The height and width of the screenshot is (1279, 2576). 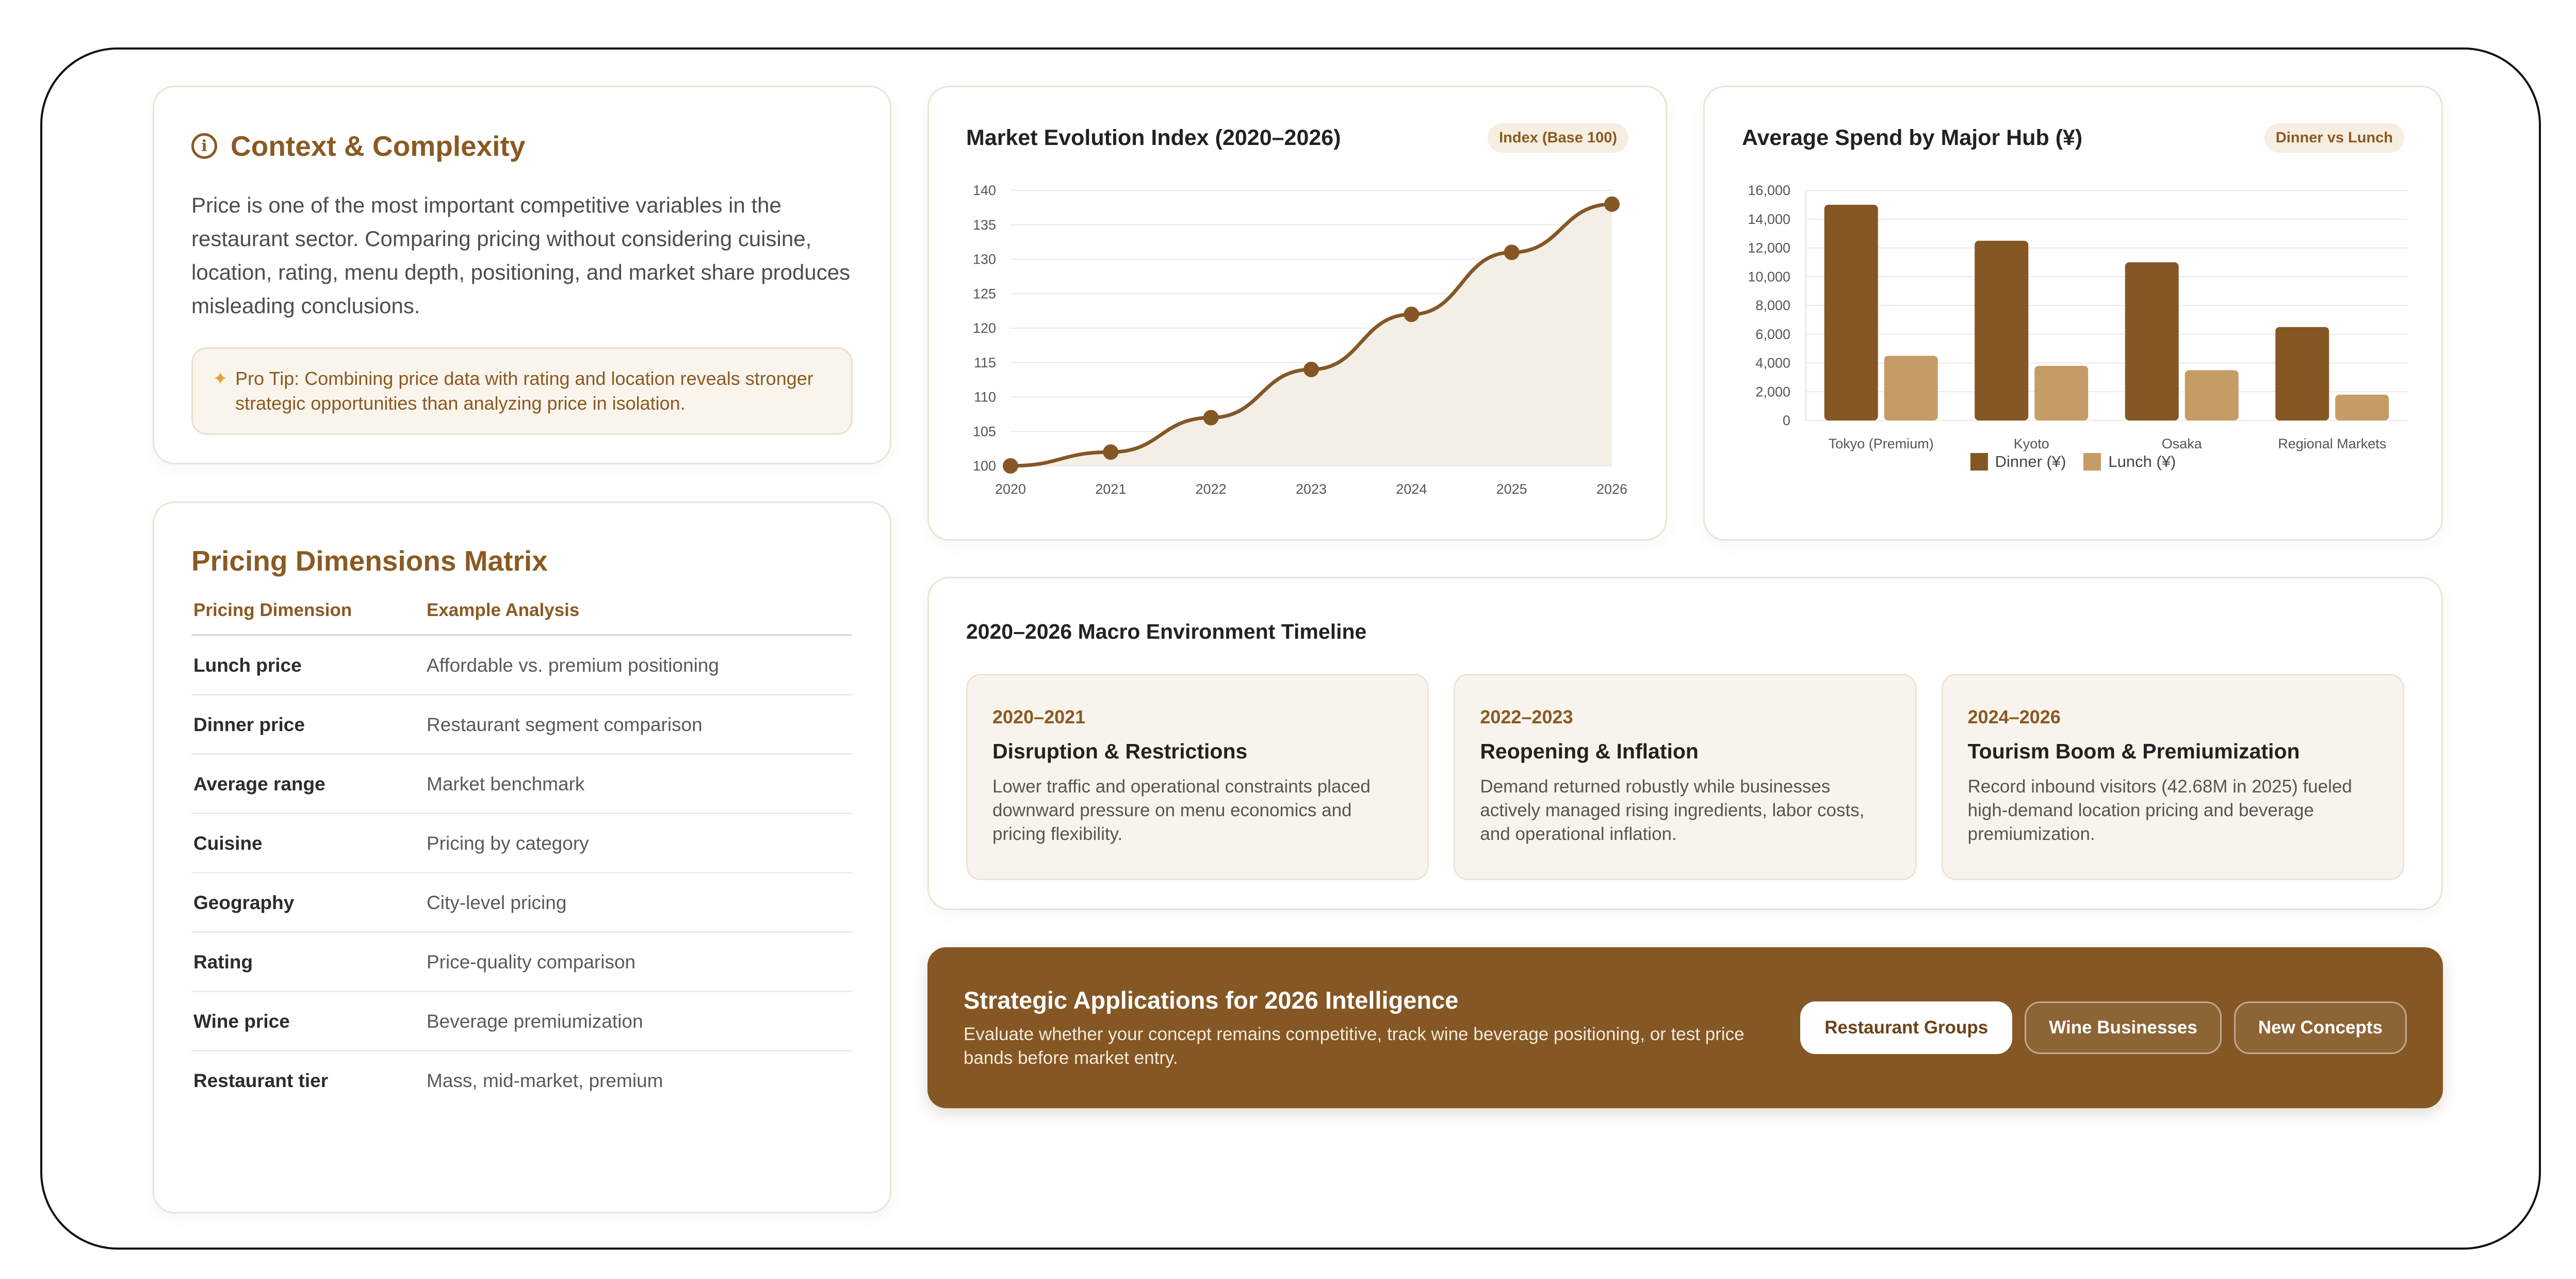 What do you see at coordinates (308, 725) in the screenshot?
I see `dimension-cell: Dinner price` at bounding box center [308, 725].